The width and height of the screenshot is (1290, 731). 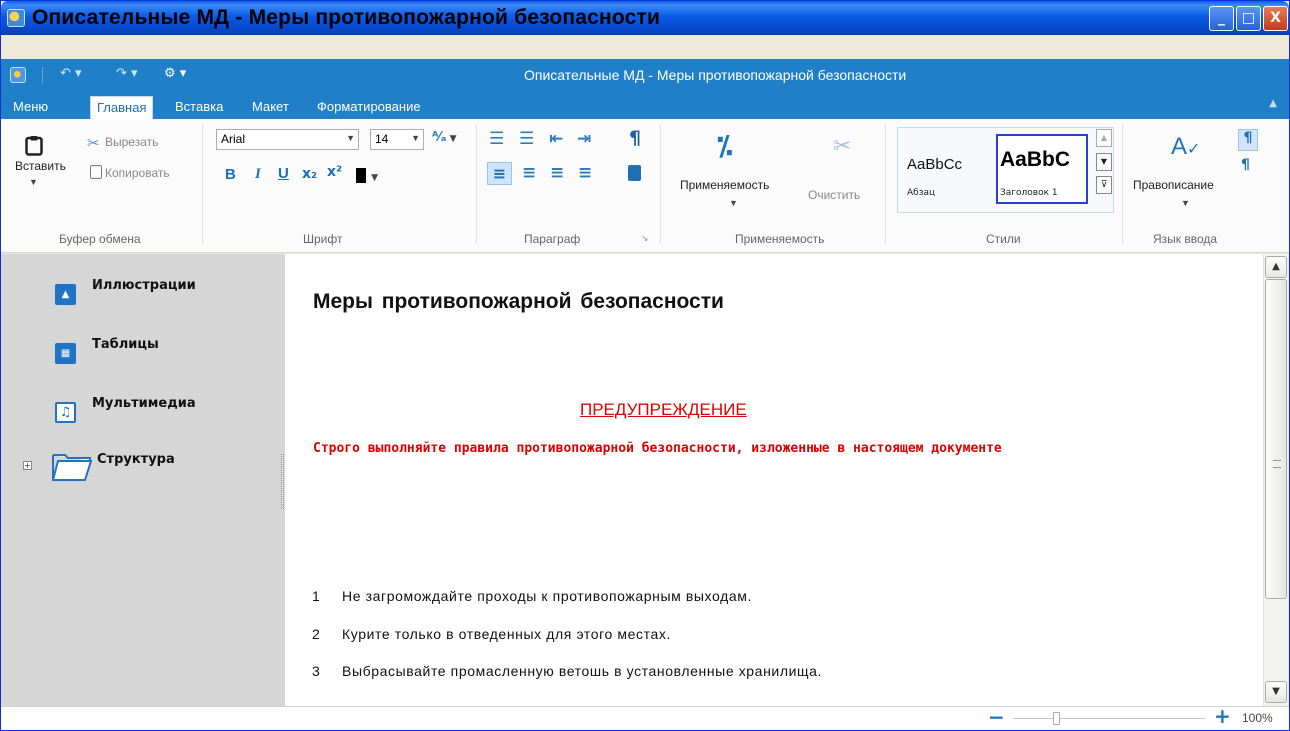 I want to click on applicability-button: ⁒ Применяемость ▼, so click(x=733, y=170).